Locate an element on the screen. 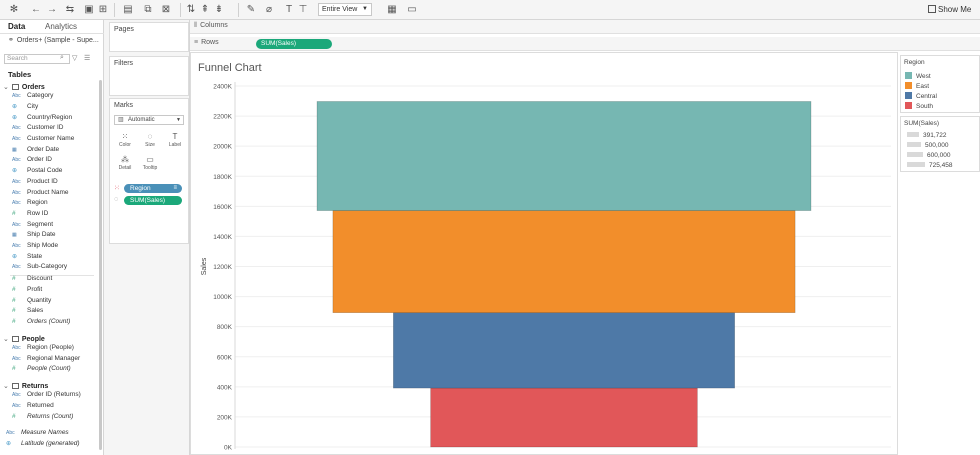  field-item: # Row ID is located at coordinates (30, 213).